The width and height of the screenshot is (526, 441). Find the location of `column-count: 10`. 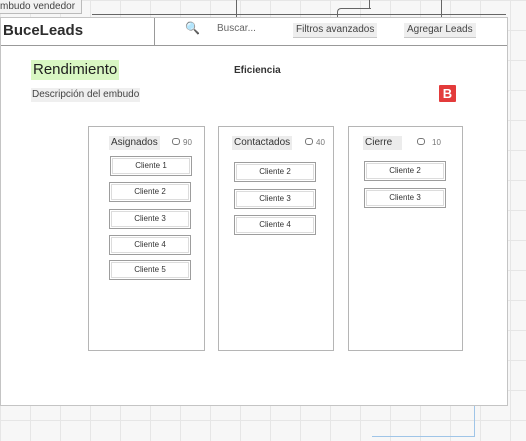

column-count: 10 is located at coordinates (429, 142).